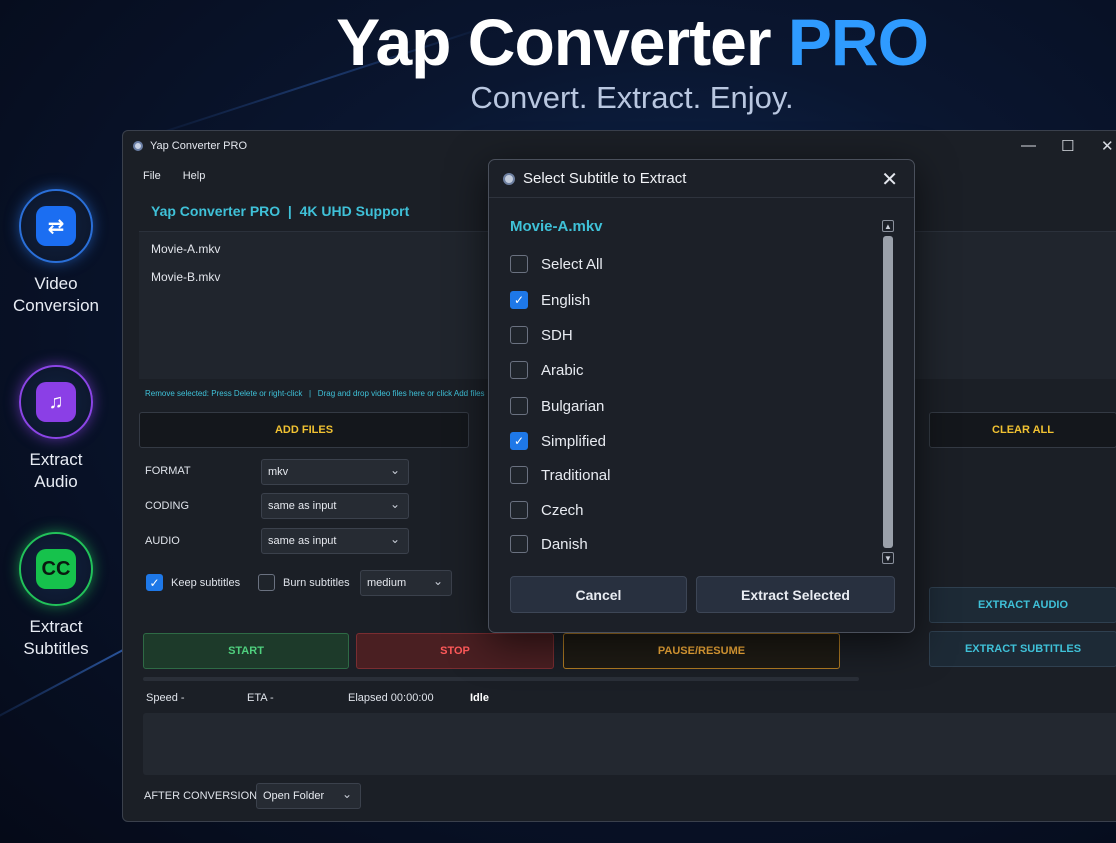  I want to click on cc-icon: CC, so click(56, 569).